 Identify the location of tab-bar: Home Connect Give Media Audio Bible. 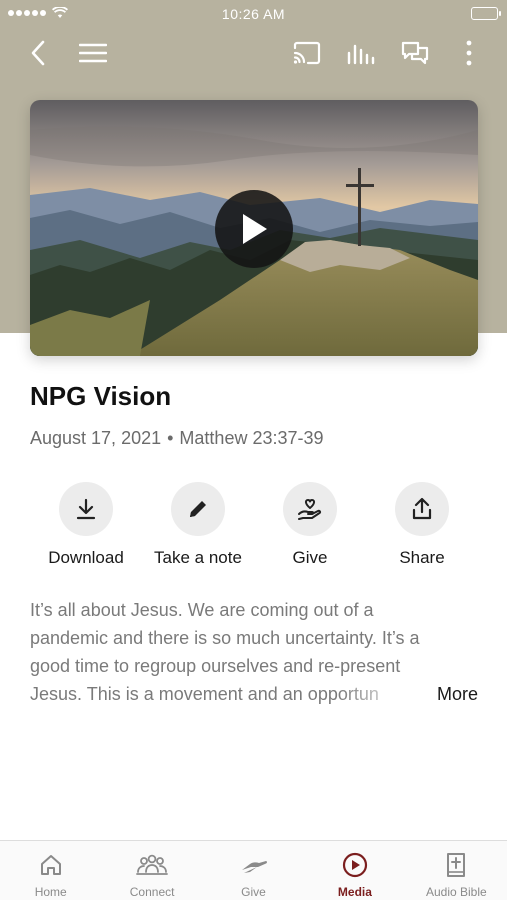
(253, 870).